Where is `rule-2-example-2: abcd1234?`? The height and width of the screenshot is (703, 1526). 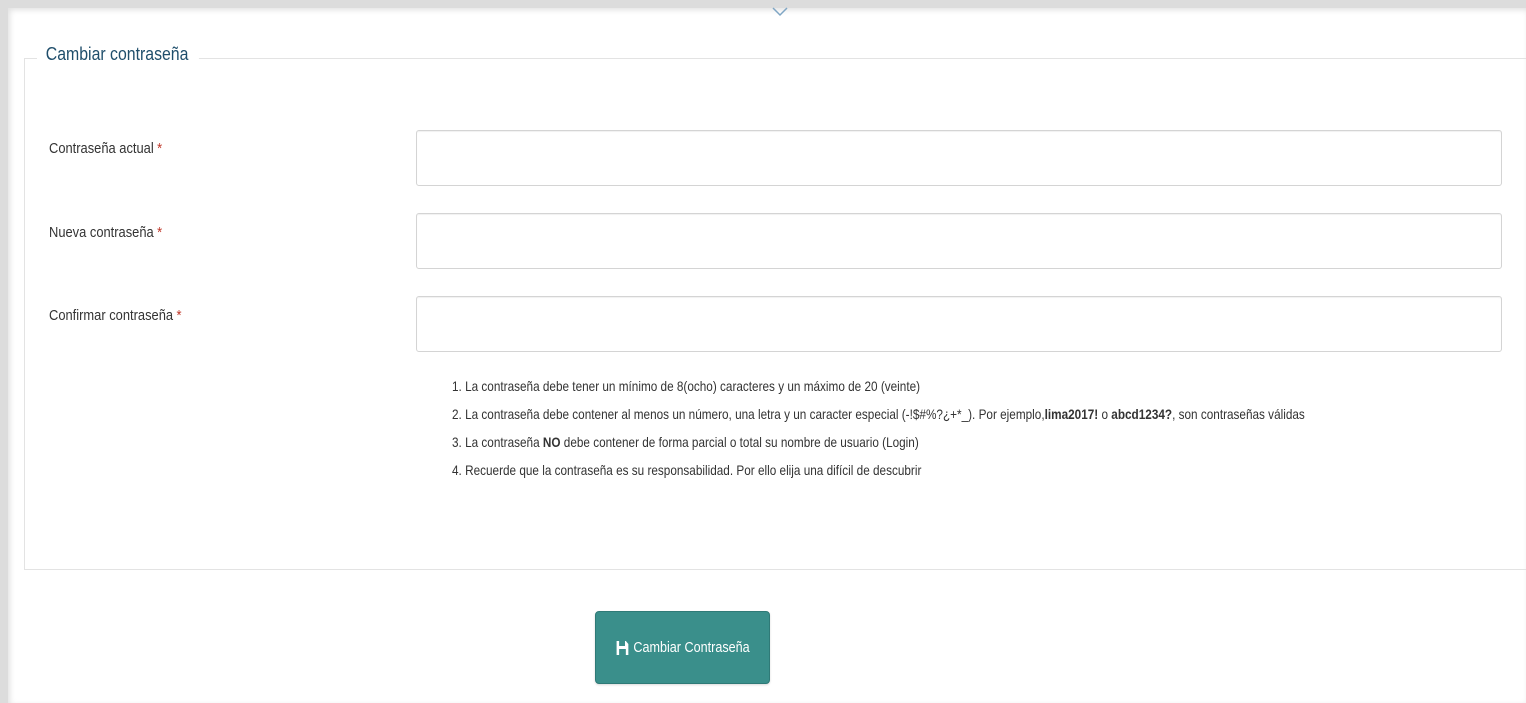 rule-2-example-2: abcd1234? is located at coordinates (1142, 414).